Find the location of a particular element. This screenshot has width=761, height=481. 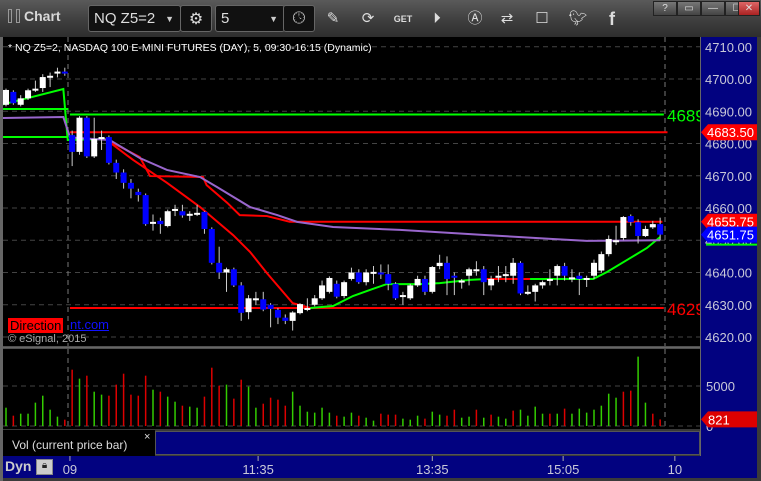

facebook-icon: f is located at coordinates (612, 19).